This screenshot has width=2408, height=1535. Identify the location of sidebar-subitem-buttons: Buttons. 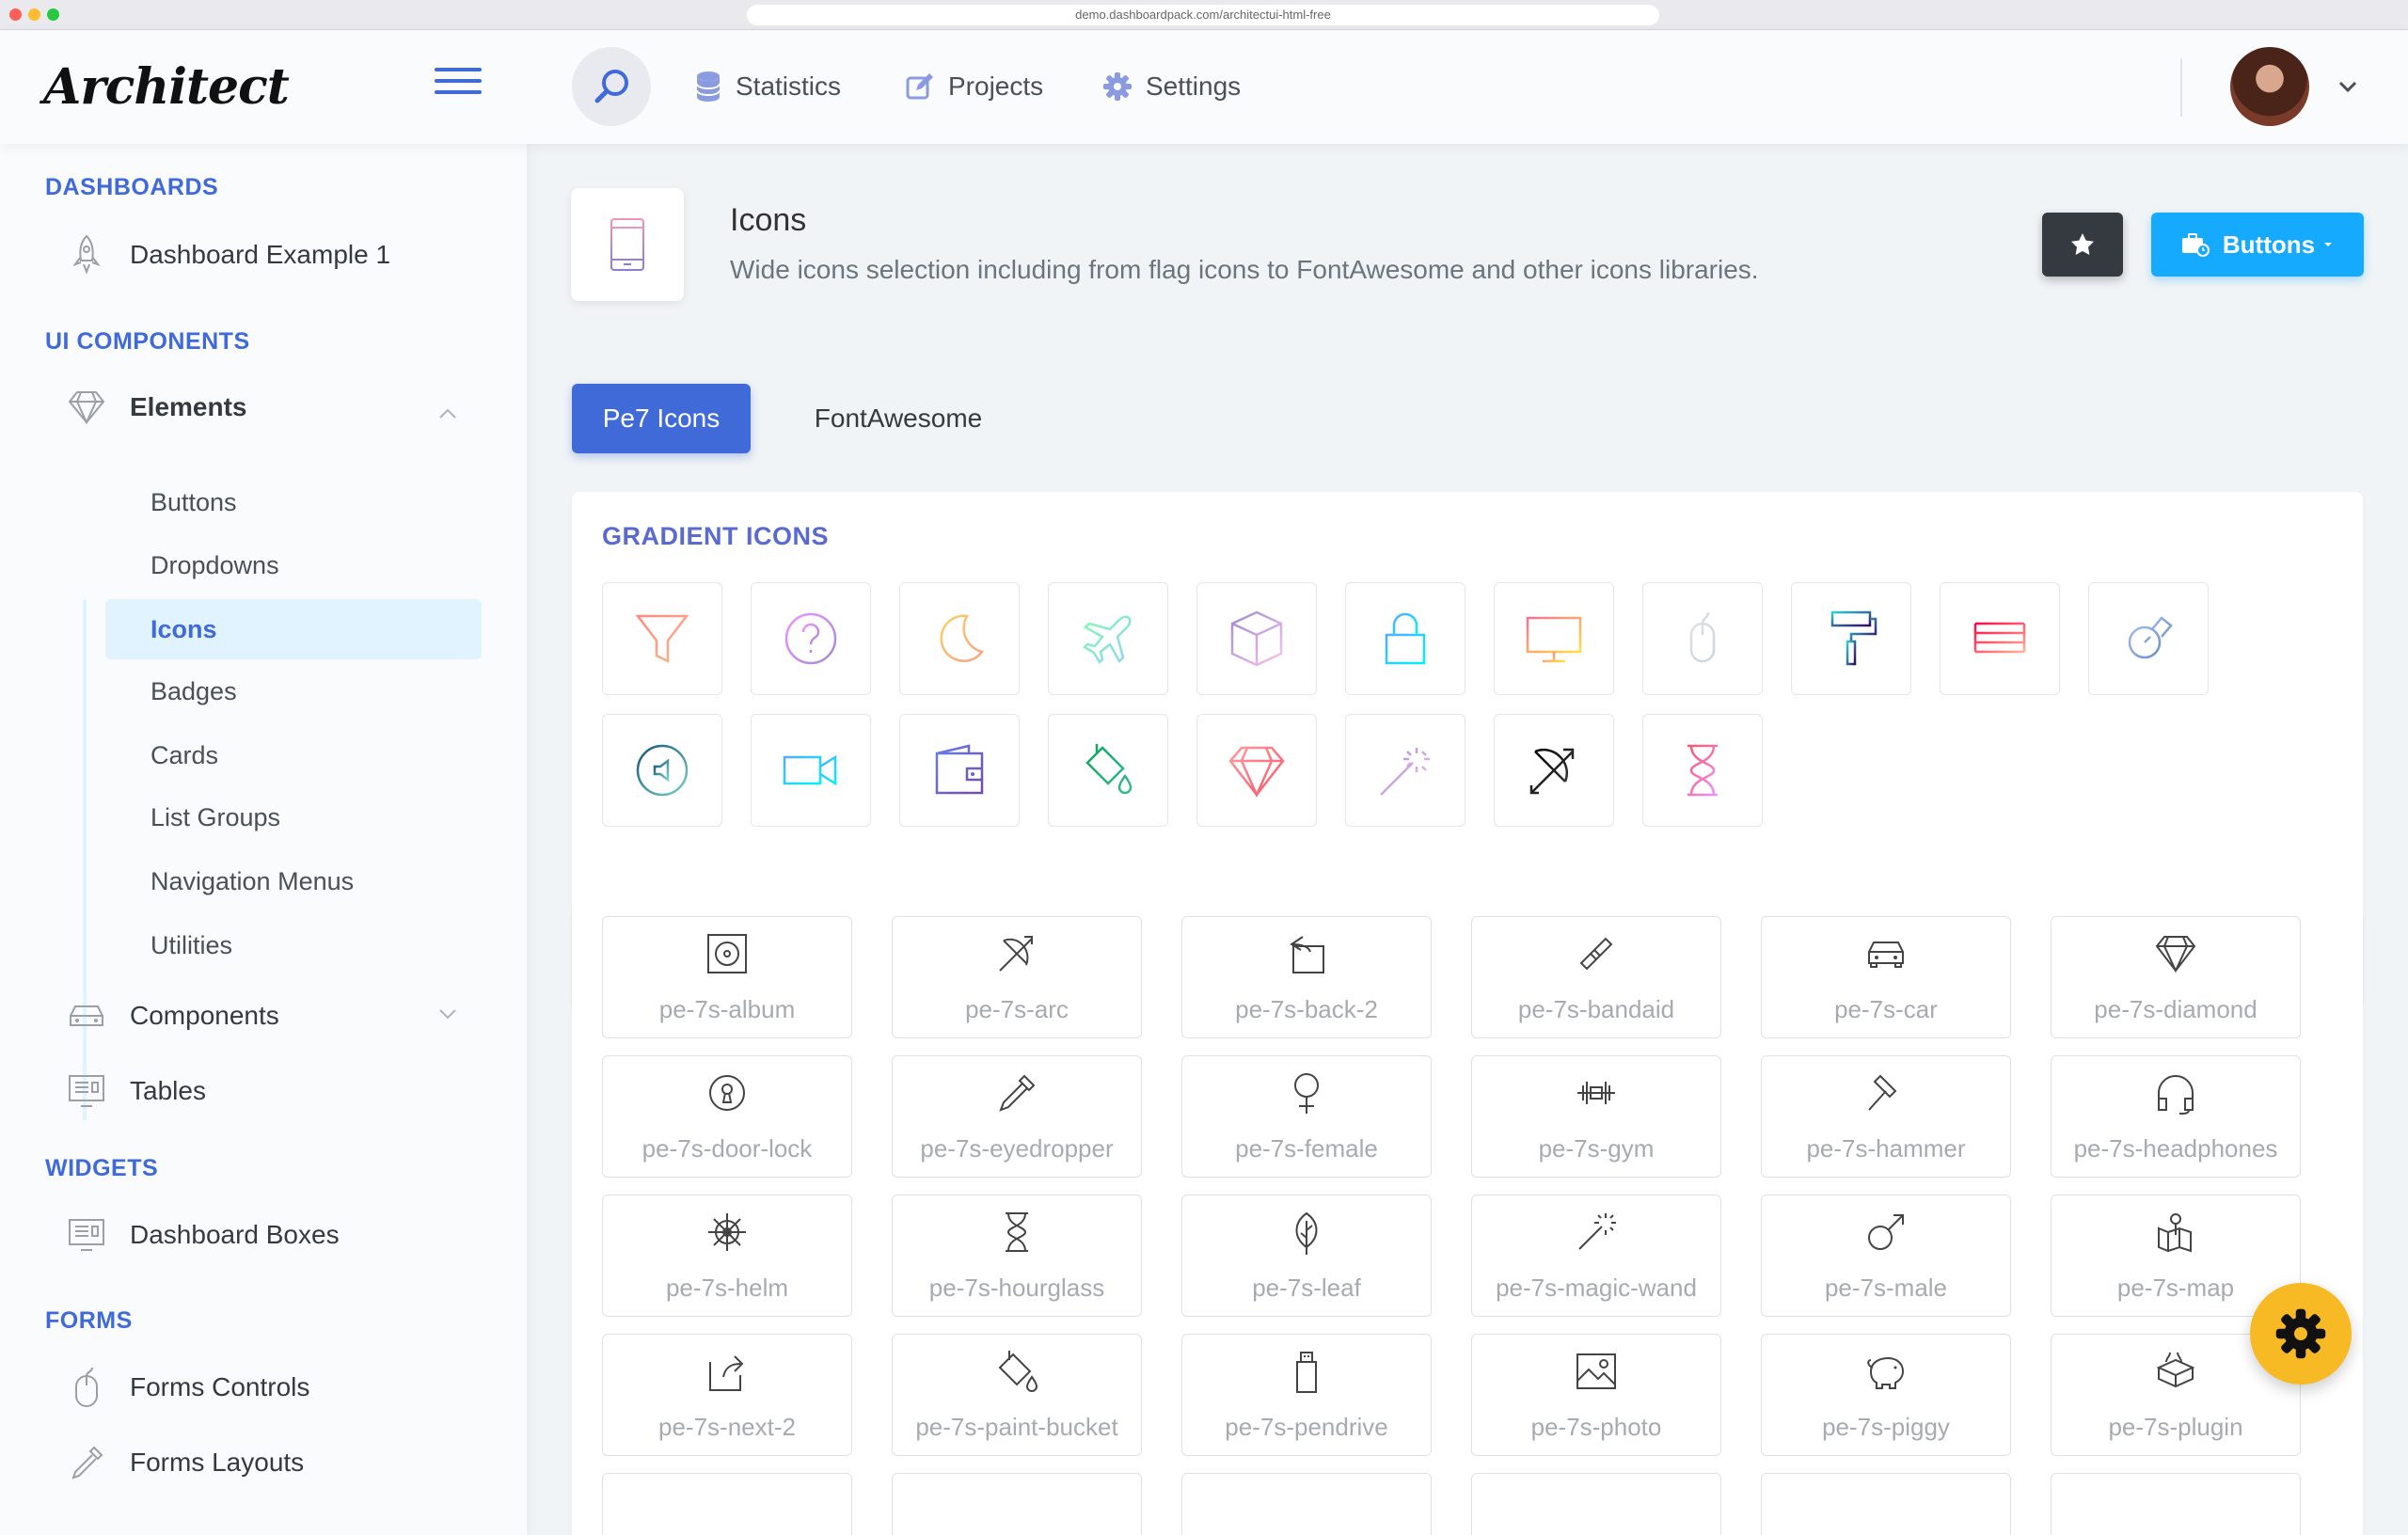
(294, 502).